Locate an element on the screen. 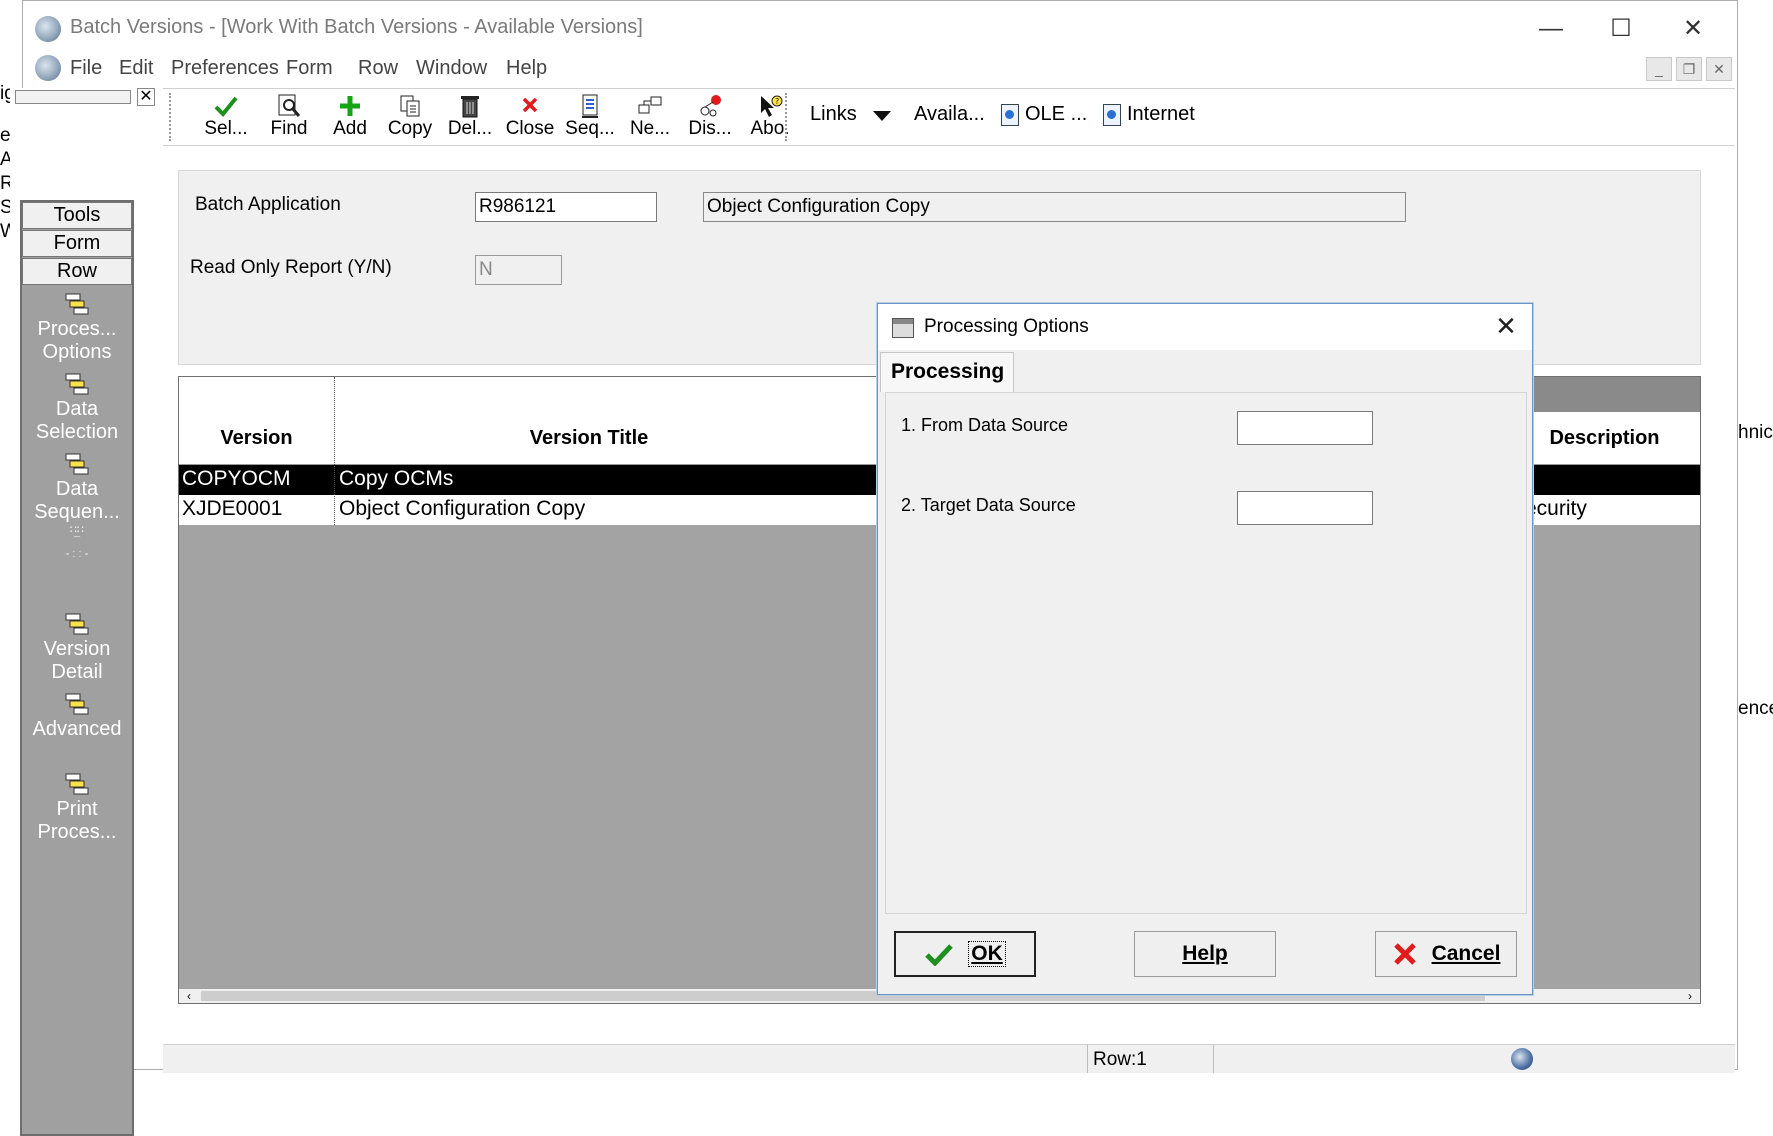 The width and height of the screenshot is (1773, 1136). exit-tab-form: Form is located at coordinates (77, 243).